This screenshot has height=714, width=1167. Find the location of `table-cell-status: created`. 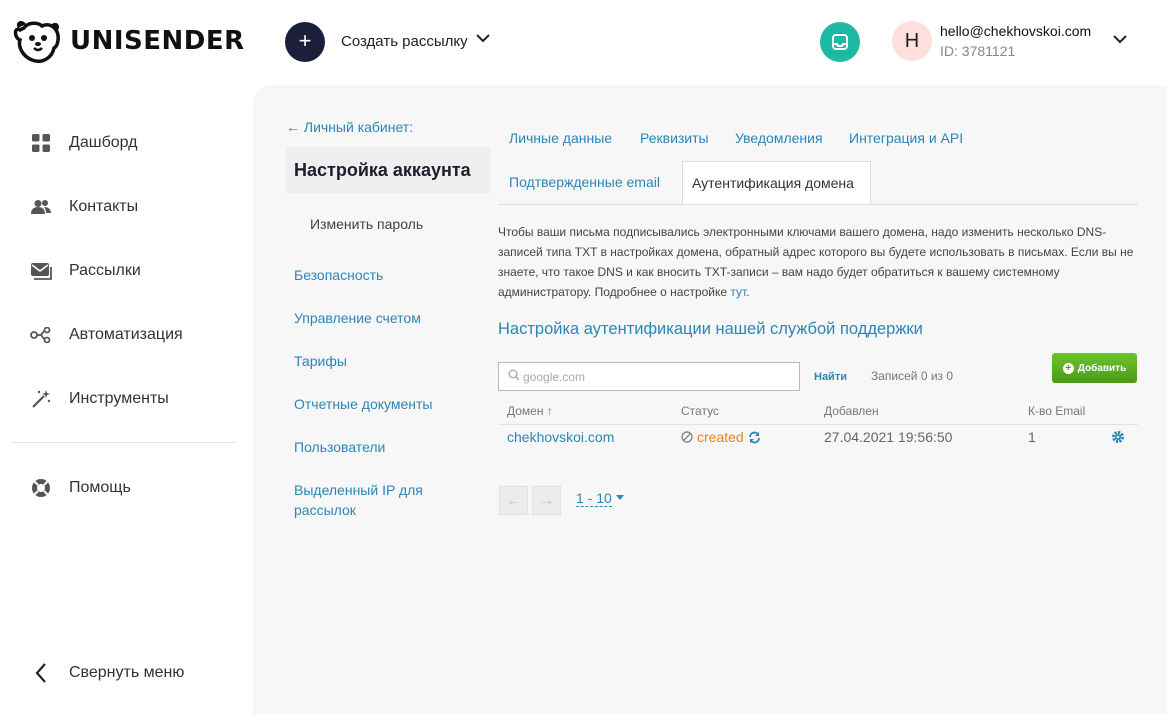

table-cell-status: created is located at coordinates (721, 437).